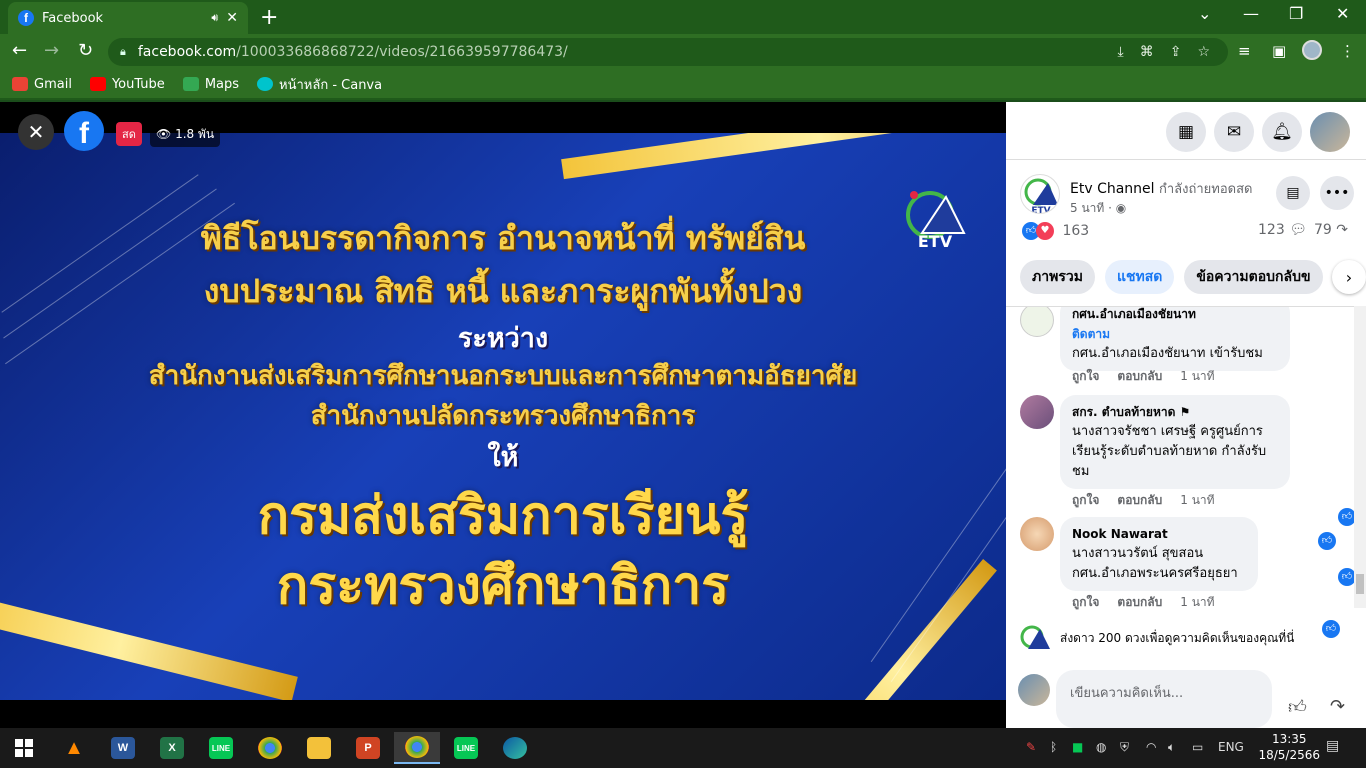 Image resolution: width=1366 pixels, height=768 pixels. Describe the element at coordinates (1312, 50) in the screenshot. I see `profile-avatar` at that location.